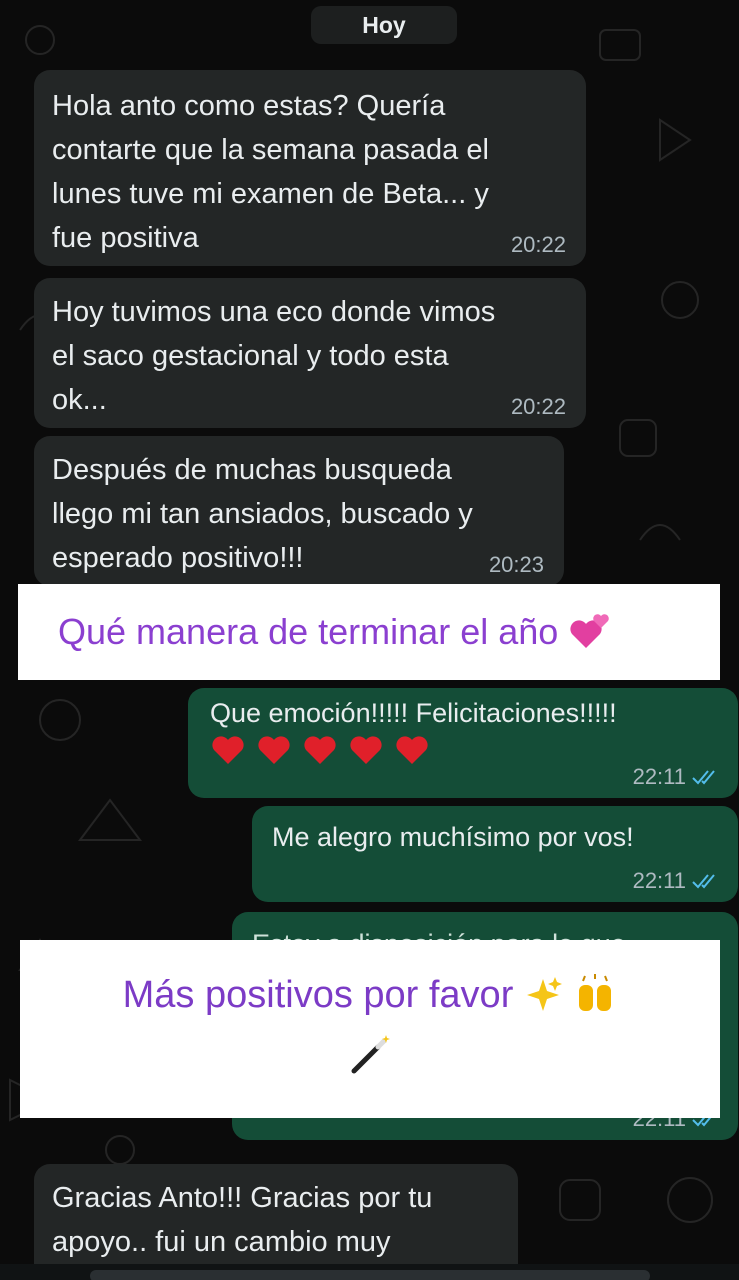 The image size is (739, 1280). Describe the element at coordinates (595, 992) in the screenshot. I see `raised-hands-icon` at that location.